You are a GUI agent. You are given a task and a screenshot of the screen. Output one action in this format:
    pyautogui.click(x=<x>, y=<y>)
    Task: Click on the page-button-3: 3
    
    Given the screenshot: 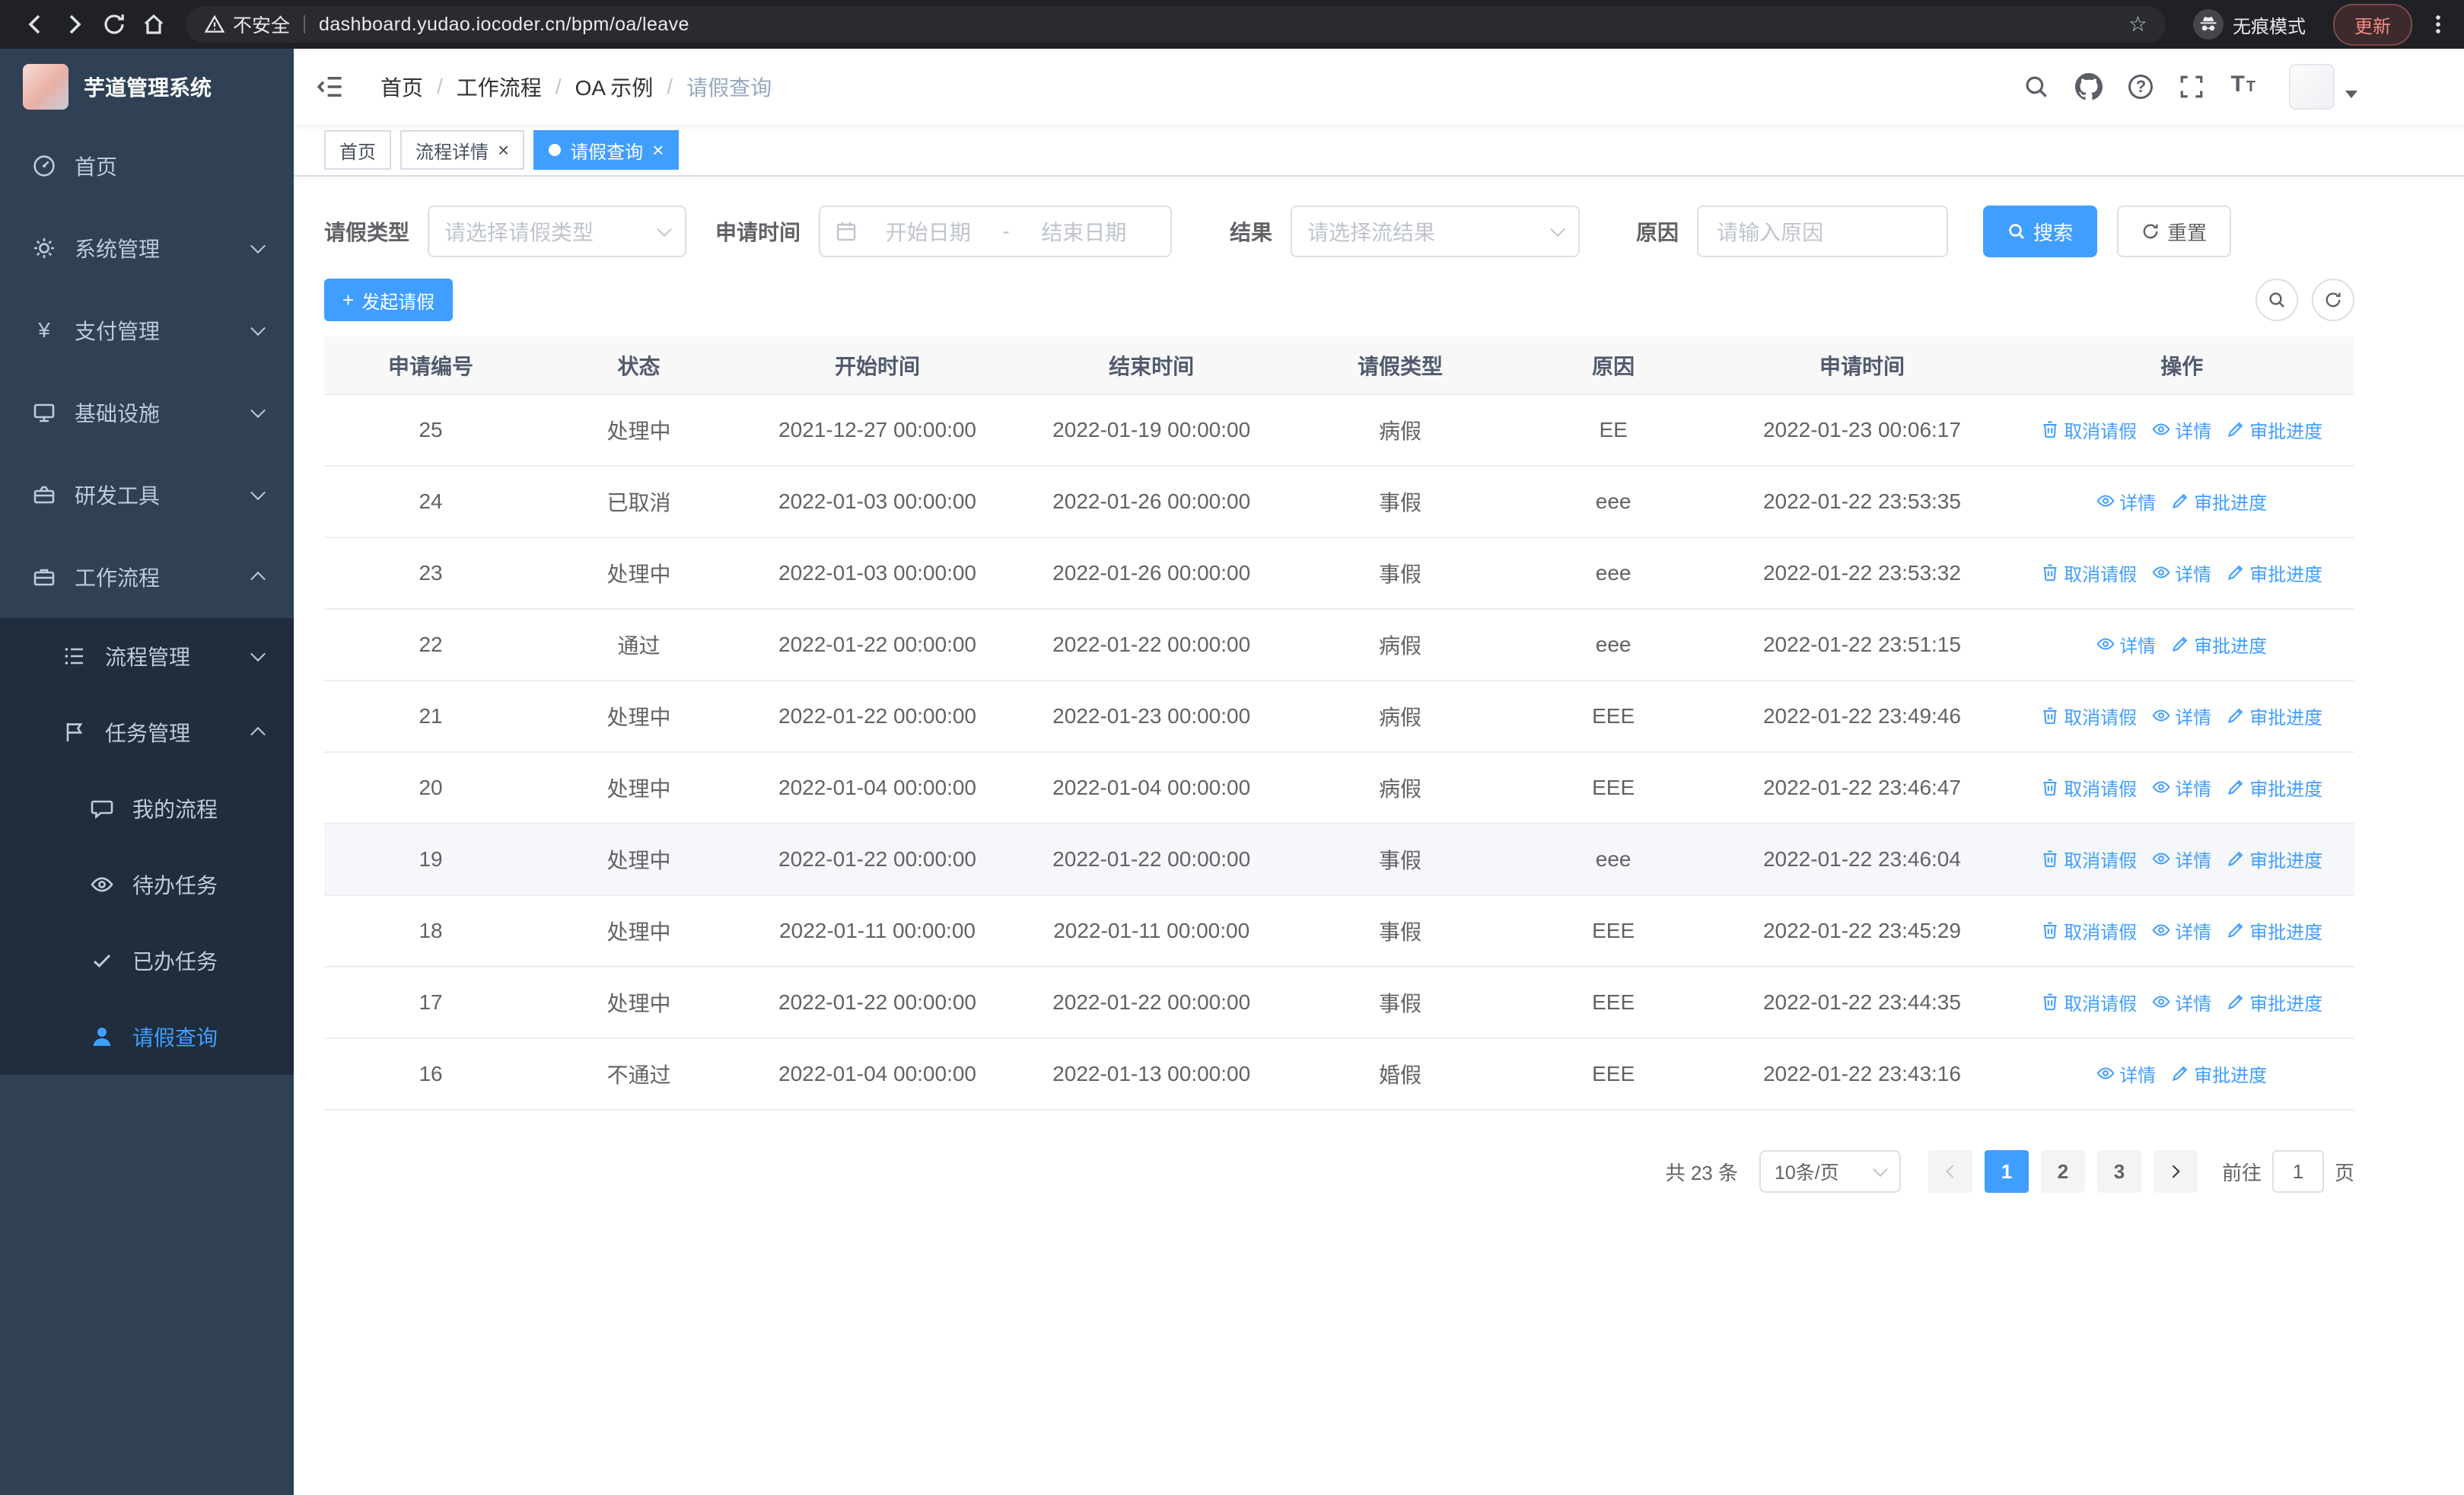 What is the action you would take?
    pyautogui.click(x=2118, y=1171)
    